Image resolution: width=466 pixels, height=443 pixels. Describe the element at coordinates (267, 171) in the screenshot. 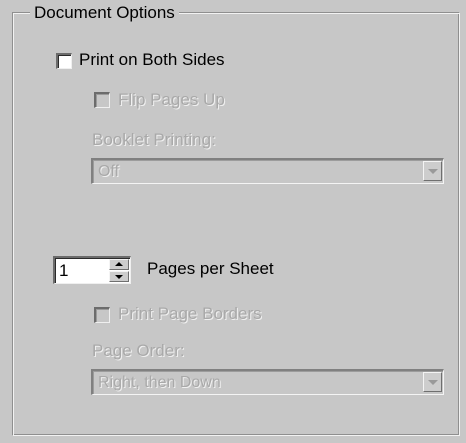

I see `booklet-printing-select: Off` at that location.